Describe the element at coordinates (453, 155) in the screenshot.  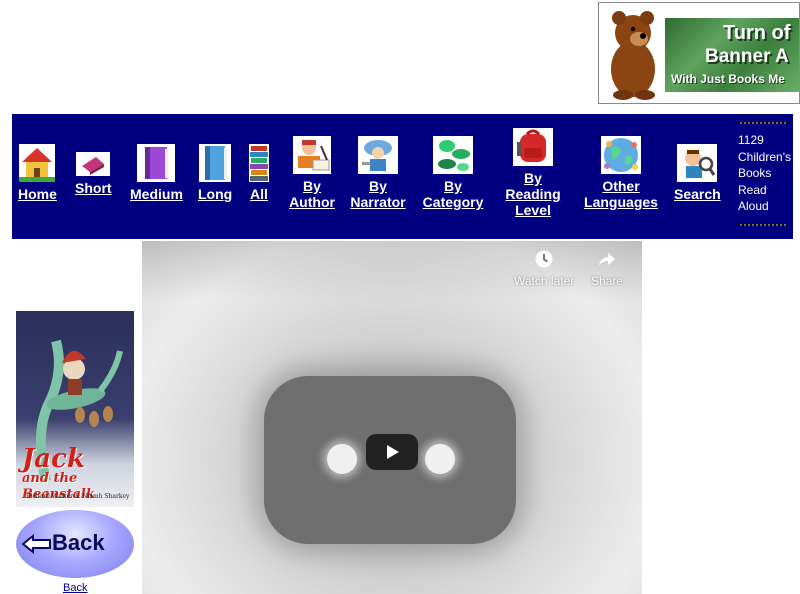
I see `animals-icon` at that location.